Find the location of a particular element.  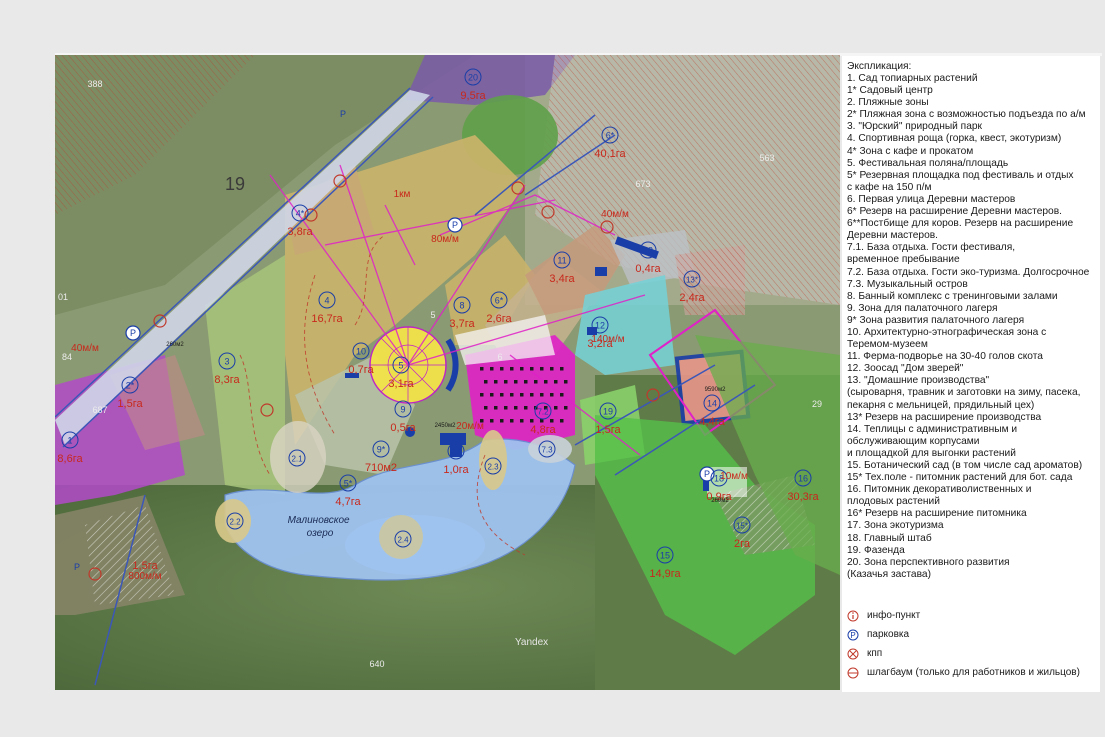

parcel-number: 29 is located at coordinates (817, 404).